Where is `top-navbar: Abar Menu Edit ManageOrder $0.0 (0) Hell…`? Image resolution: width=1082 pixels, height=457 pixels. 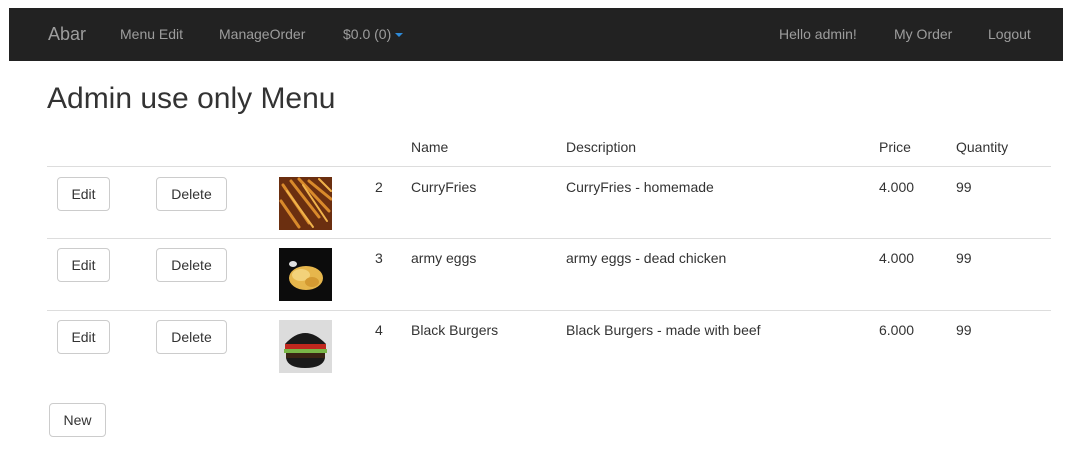
top-navbar: Abar Menu Edit ManageOrder $0.0 (0) Hell… is located at coordinates (536, 34).